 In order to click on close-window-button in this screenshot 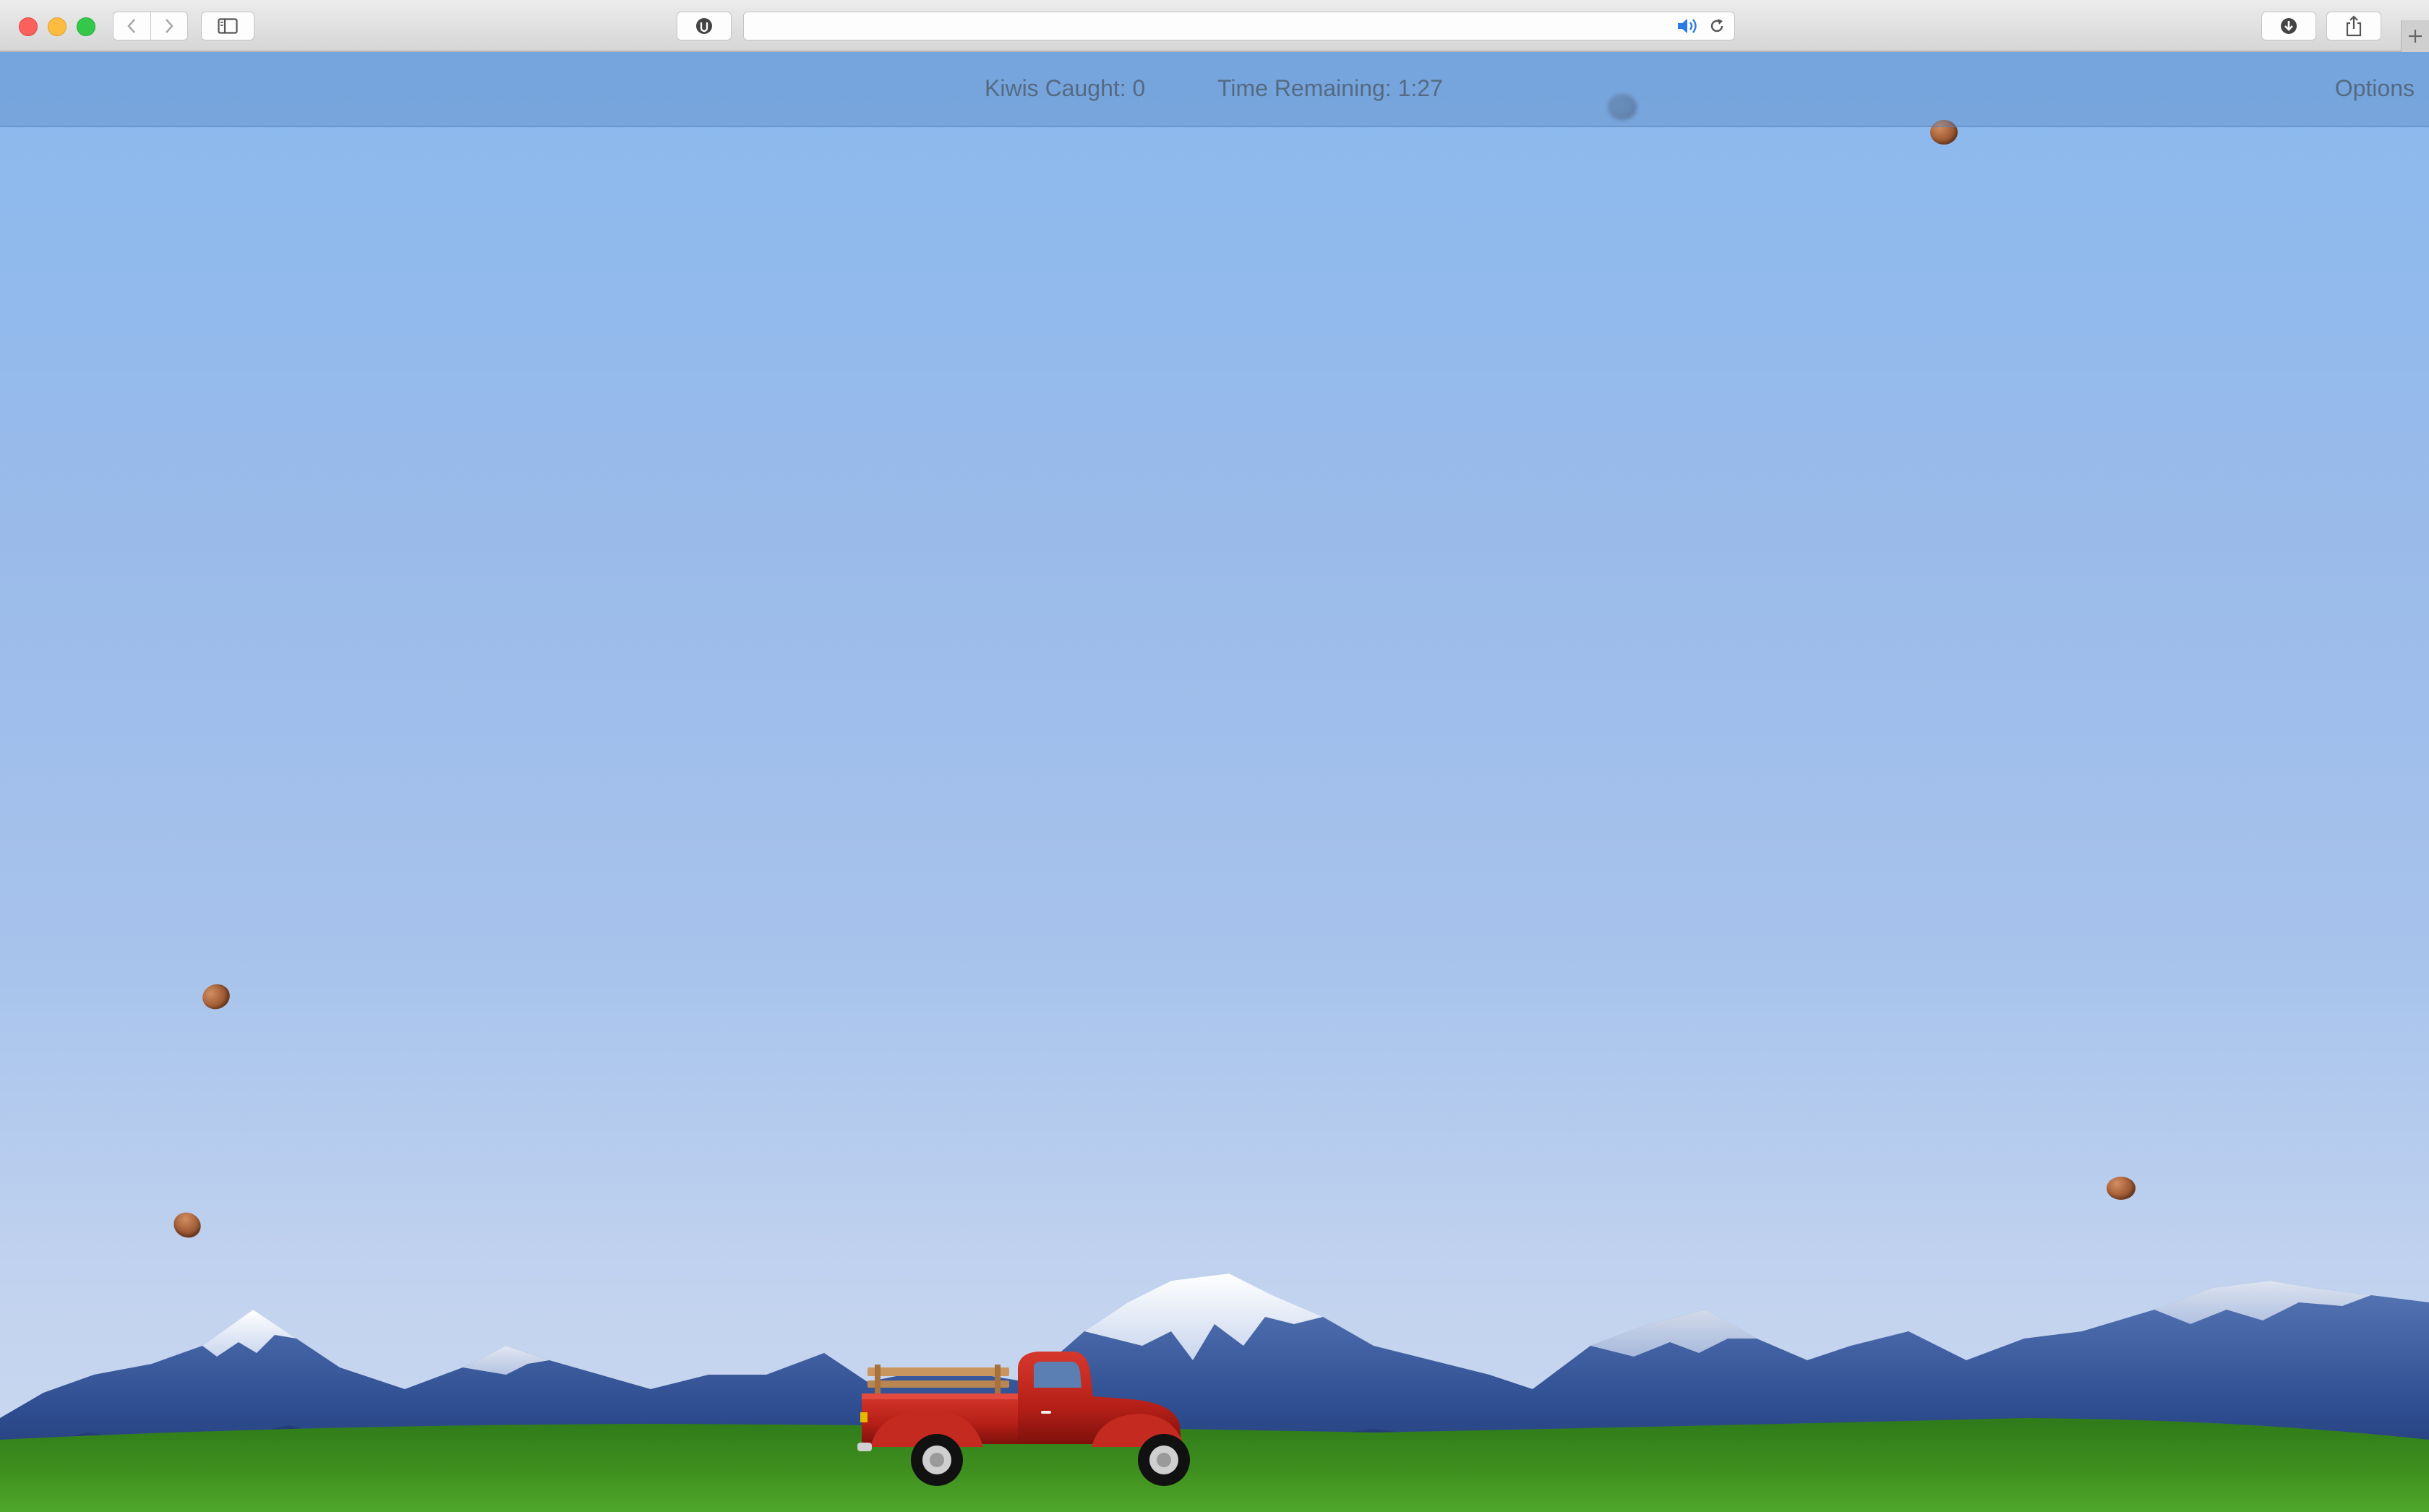, I will do `click(28, 26)`.